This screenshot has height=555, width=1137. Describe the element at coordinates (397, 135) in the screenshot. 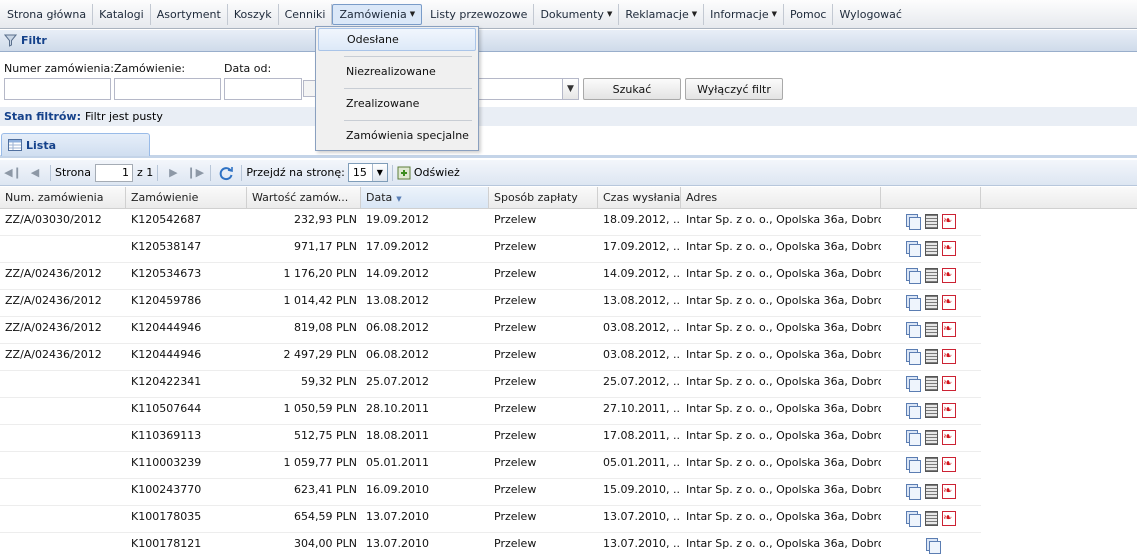

I see `dropdown-item-3: Zamówienia specjalne` at that location.